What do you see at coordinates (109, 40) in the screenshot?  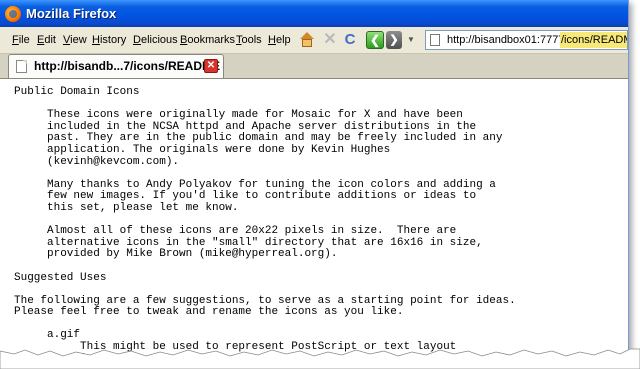 I see `menu-history: History` at bounding box center [109, 40].